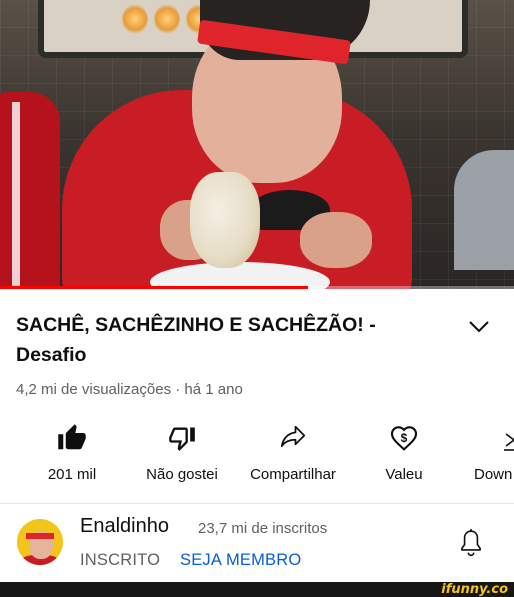  What do you see at coordinates (40, 536) in the screenshot?
I see `avatar-headband` at bounding box center [40, 536].